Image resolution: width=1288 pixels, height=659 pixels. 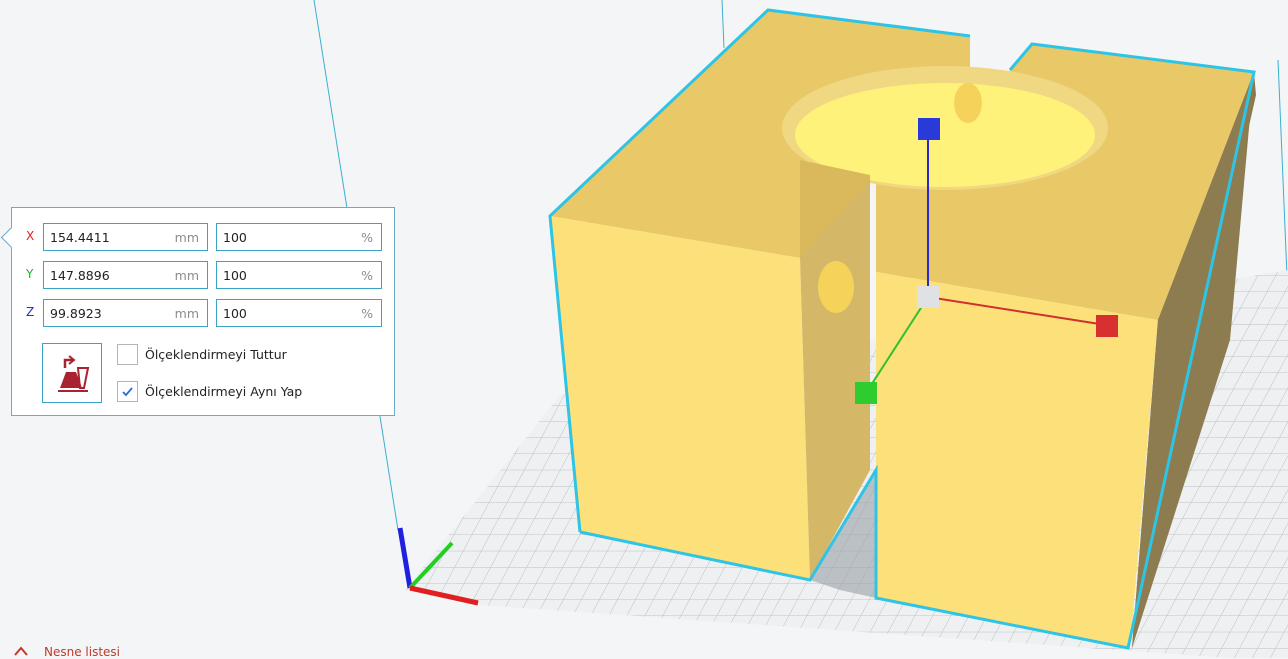 What do you see at coordinates (125, 275) in the screenshot?
I see `y-size-input: 147.8896 mm` at bounding box center [125, 275].